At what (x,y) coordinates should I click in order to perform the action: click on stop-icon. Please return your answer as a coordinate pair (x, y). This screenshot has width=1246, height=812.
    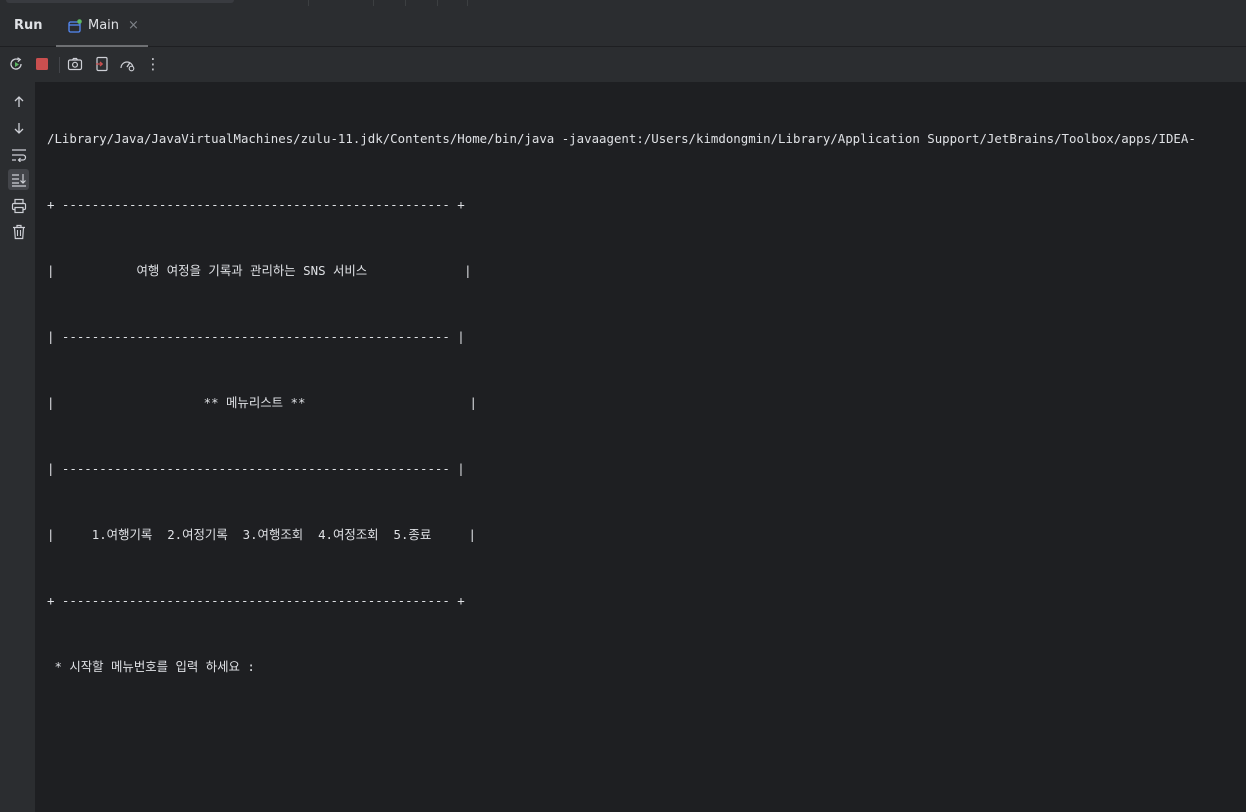
    Looking at the image, I should click on (42, 64).